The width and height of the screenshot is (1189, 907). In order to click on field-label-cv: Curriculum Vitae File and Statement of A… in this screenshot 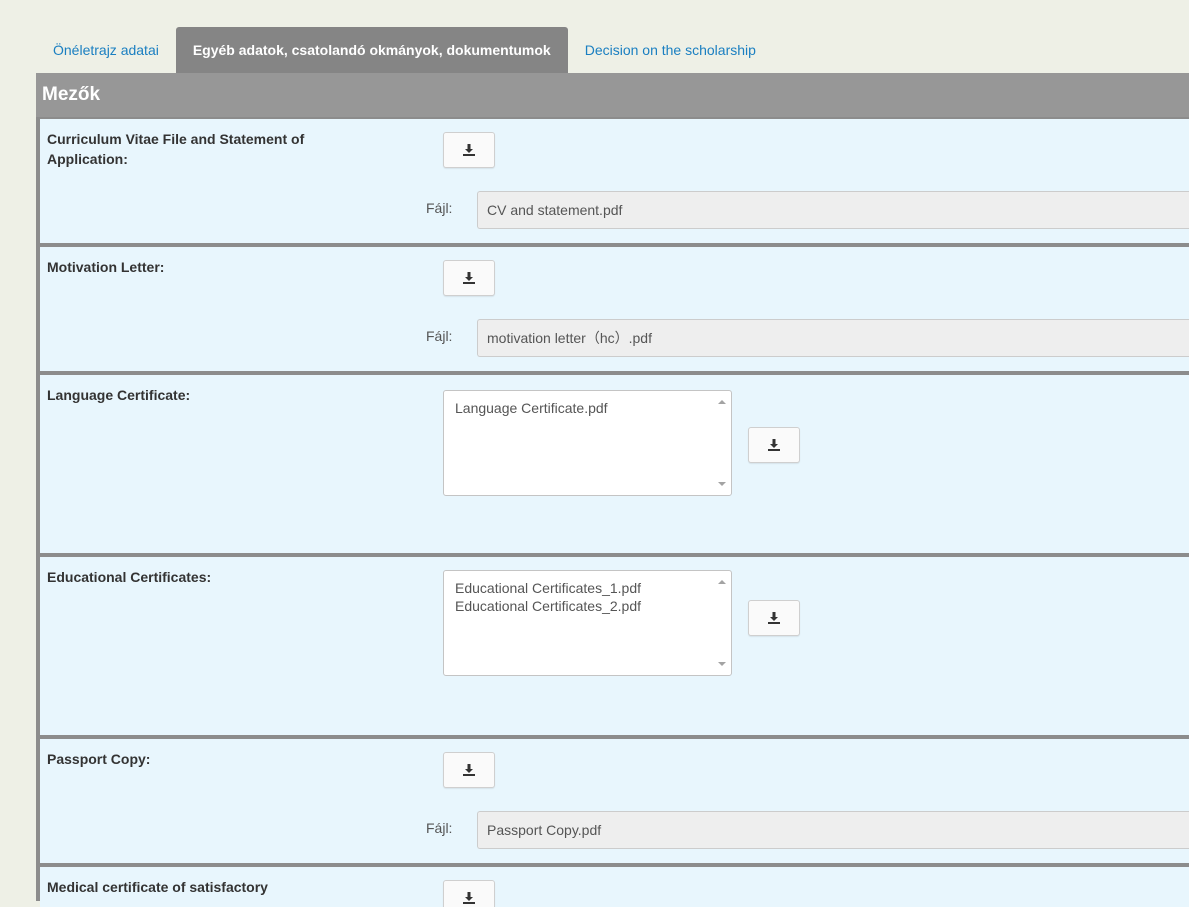, I will do `click(176, 149)`.